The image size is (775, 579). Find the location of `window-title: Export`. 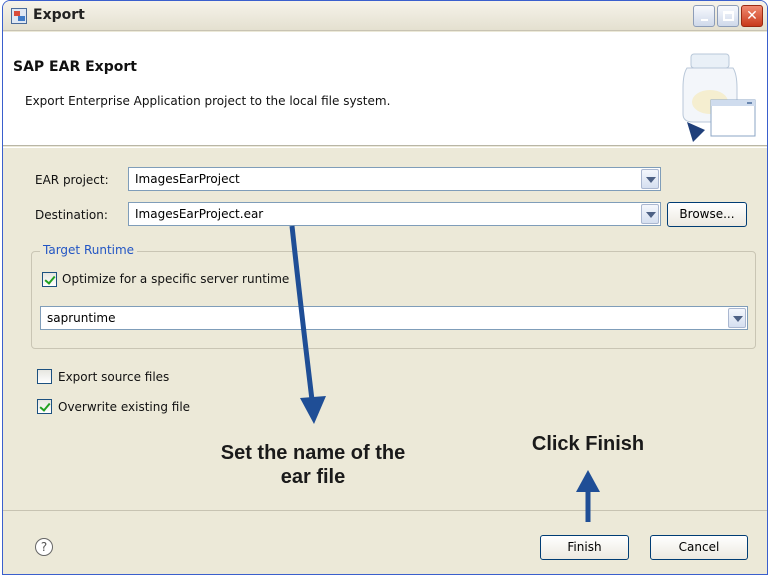

window-title: Export is located at coordinates (59, 15).